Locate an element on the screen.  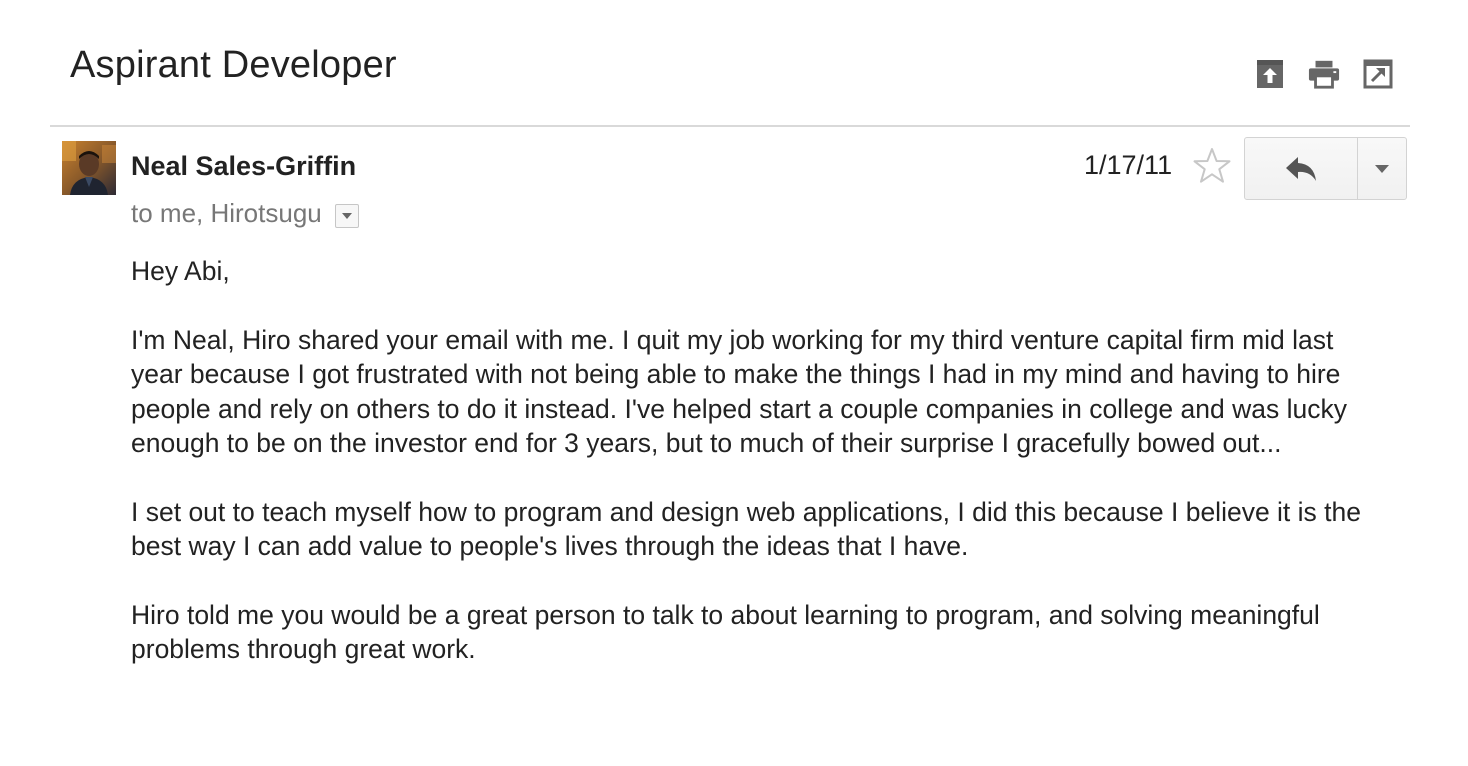
reply-icon is located at coordinates (1301, 168).